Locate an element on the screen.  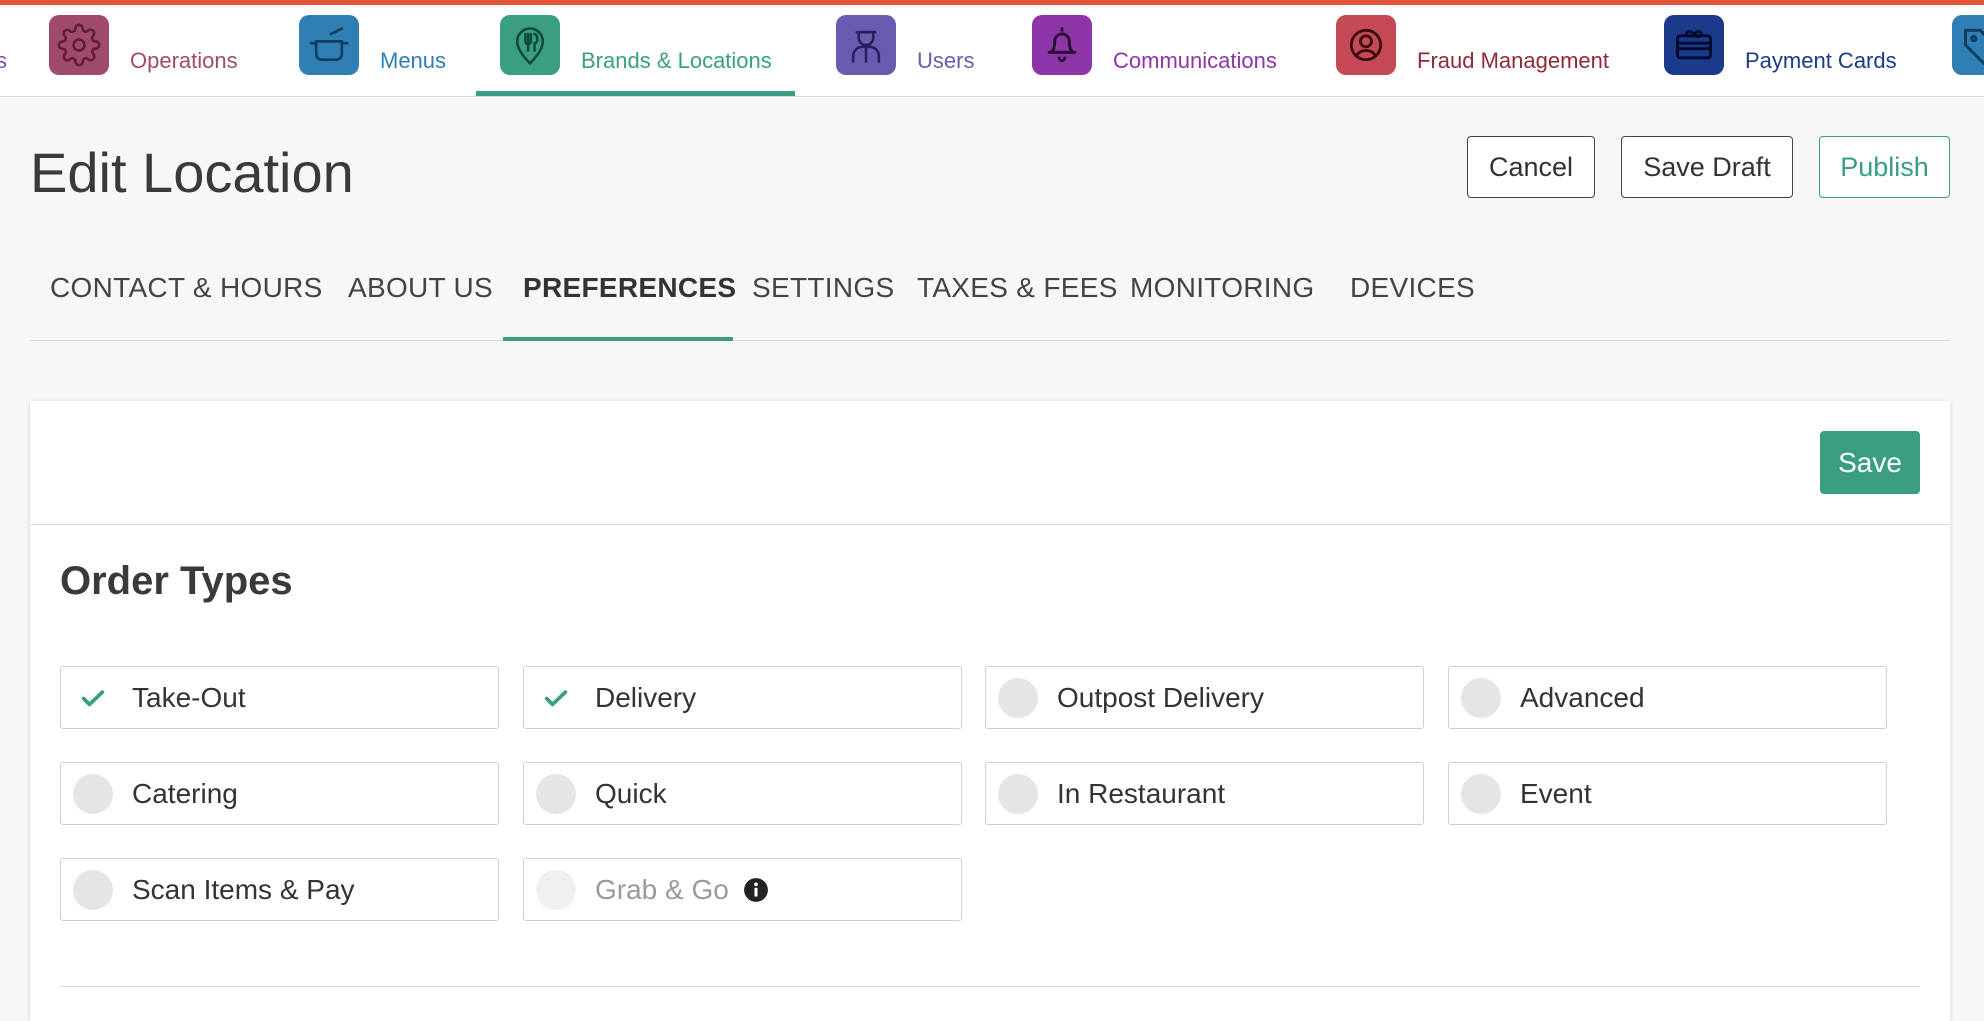
nav-item-payment-cards: Payment Cards is located at coordinates (1780, 50).